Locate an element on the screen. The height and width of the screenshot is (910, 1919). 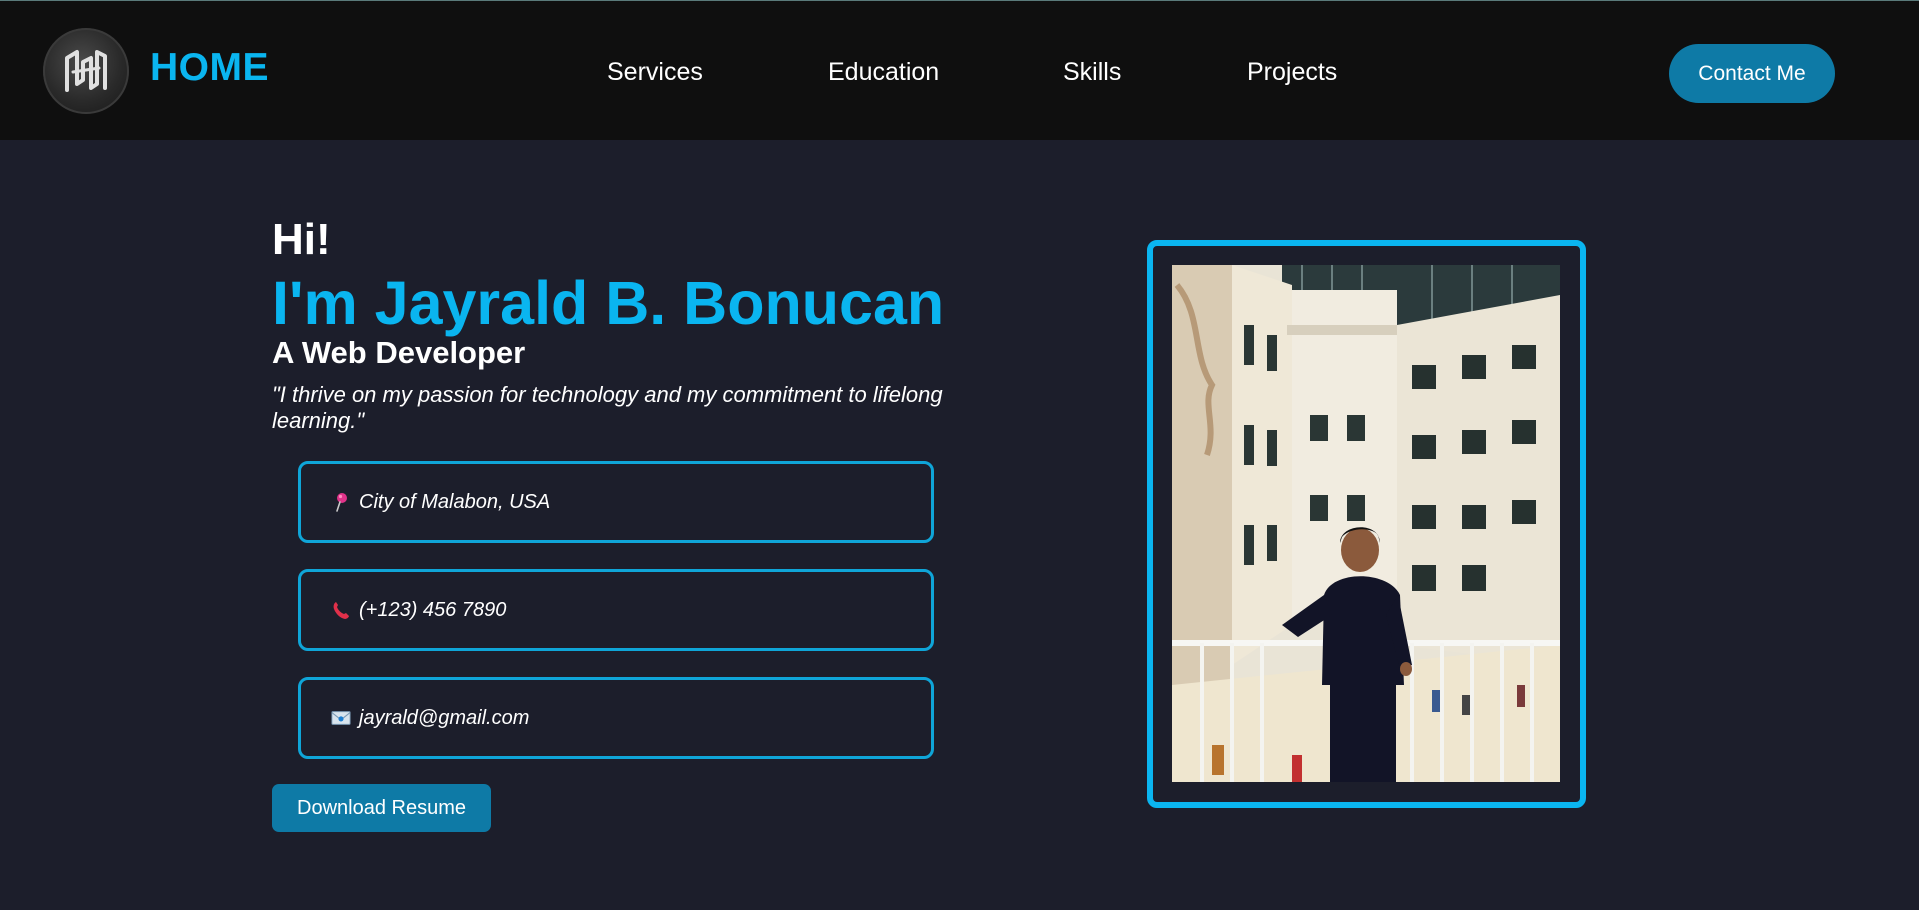
nav-skills: Skills is located at coordinates (1092, 72).